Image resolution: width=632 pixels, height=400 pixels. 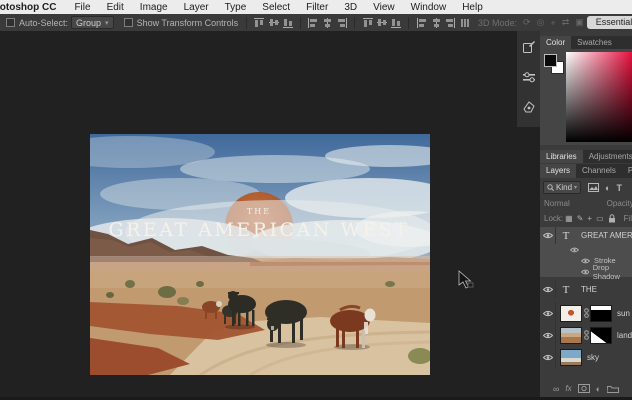 What do you see at coordinates (552, 23) in the screenshot?
I see `3d-pan-icon: +` at bounding box center [552, 23].